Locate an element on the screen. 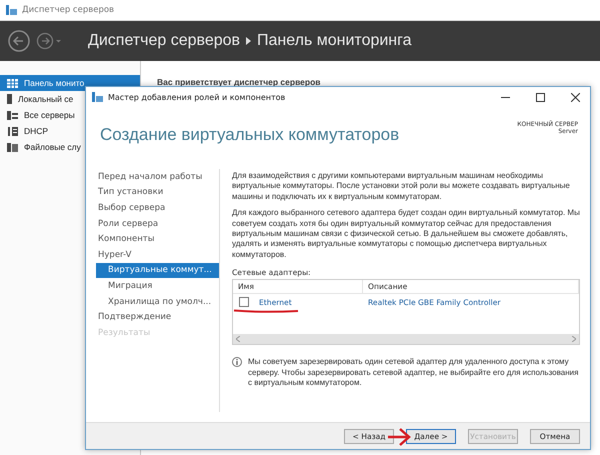 This screenshot has width=600, height=455. info-icon is located at coordinates (237, 362).